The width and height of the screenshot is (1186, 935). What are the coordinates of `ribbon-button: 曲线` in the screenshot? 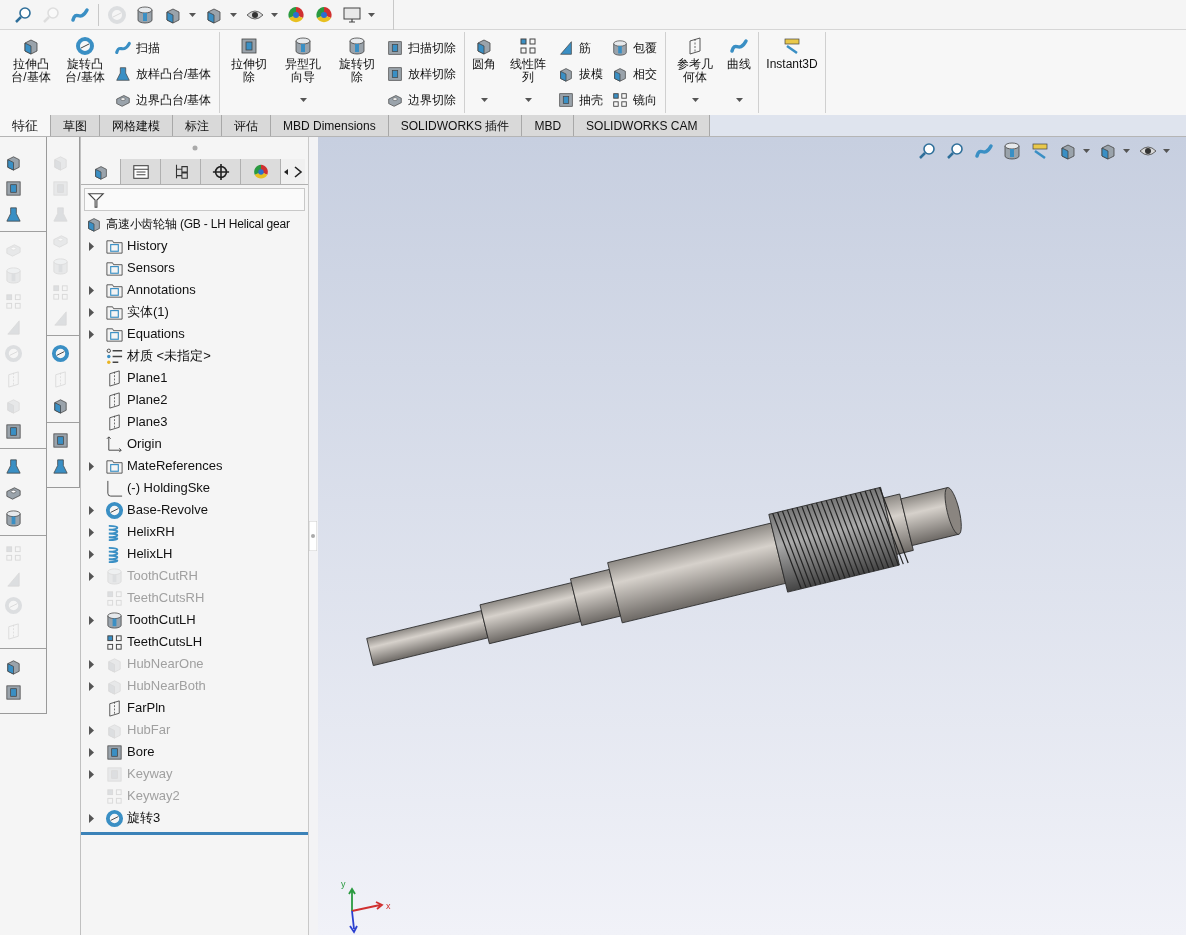 It's located at (739, 71).